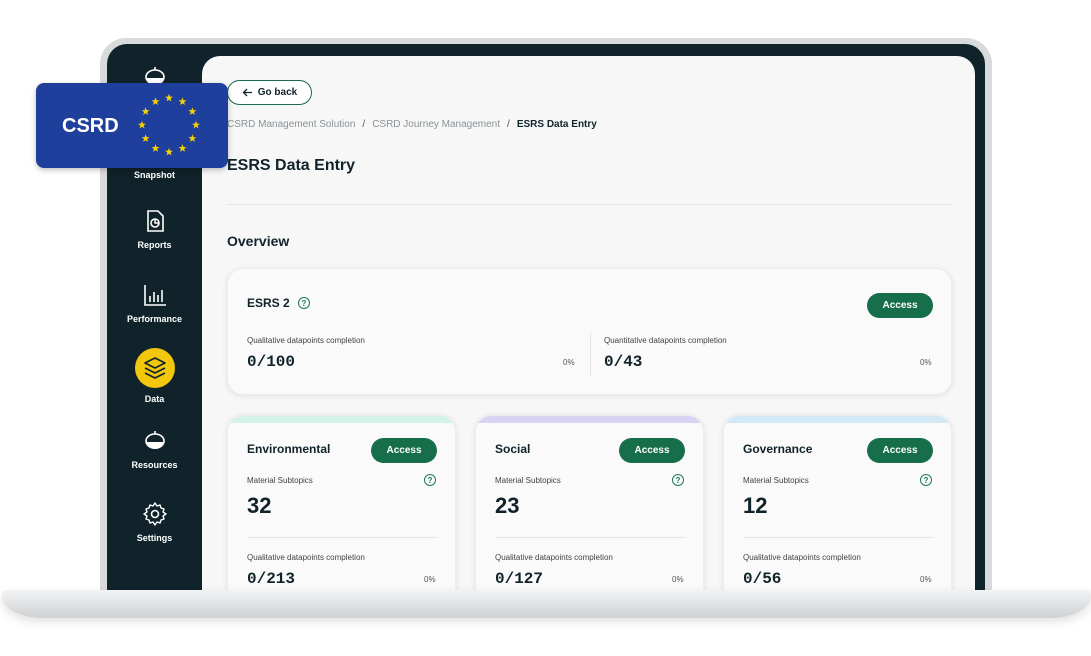 Image resolution: width=1091 pixels, height=656 pixels. Describe the element at coordinates (90, 126) in the screenshot. I see `csrd-label: CSRD` at that location.